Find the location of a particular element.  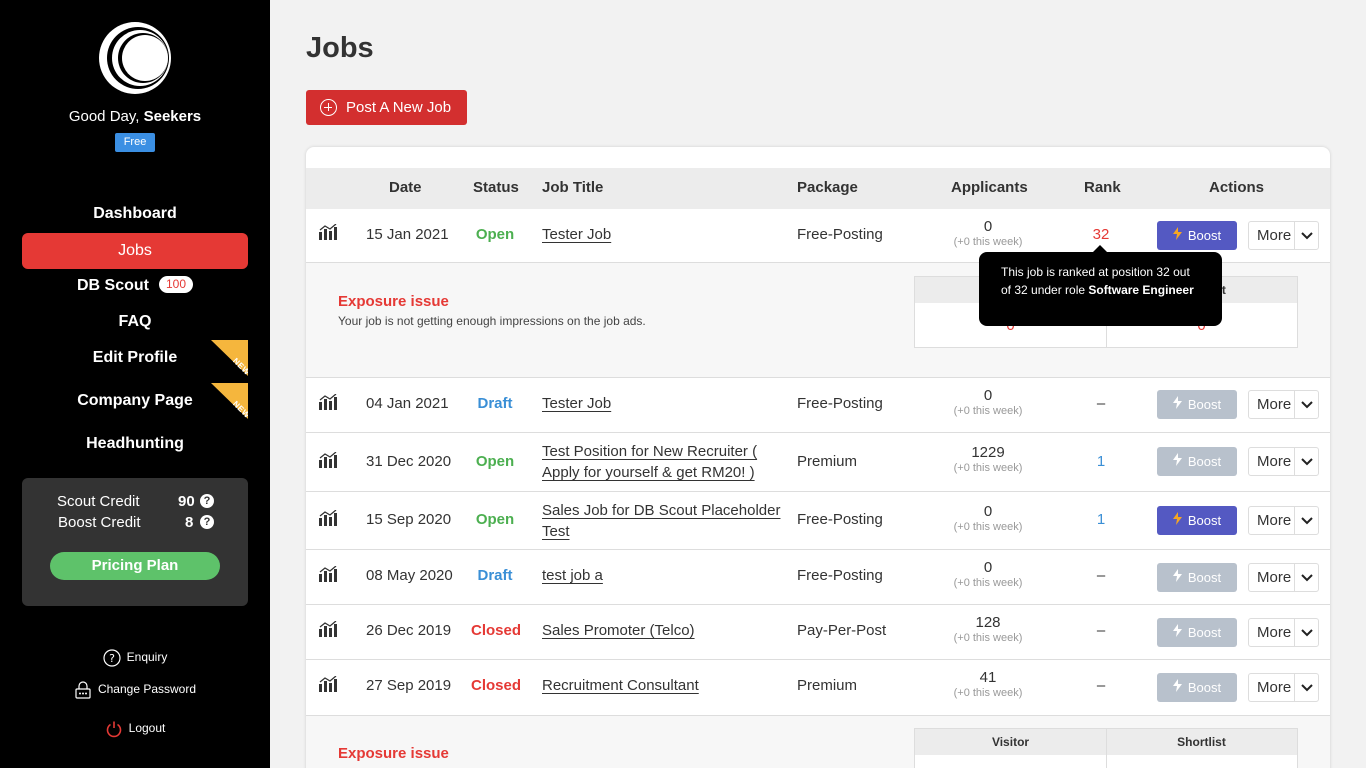

col-actions: Actions is located at coordinates (1237, 187).